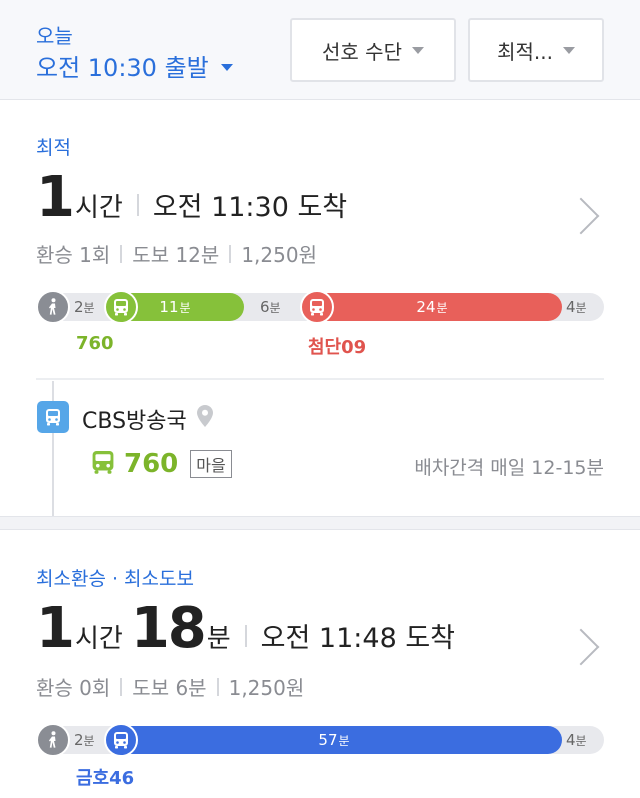 Image resolution: width=640 pixels, height=798 pixels. I want to click on walk-time: 도보 6분, so click(169, 688).